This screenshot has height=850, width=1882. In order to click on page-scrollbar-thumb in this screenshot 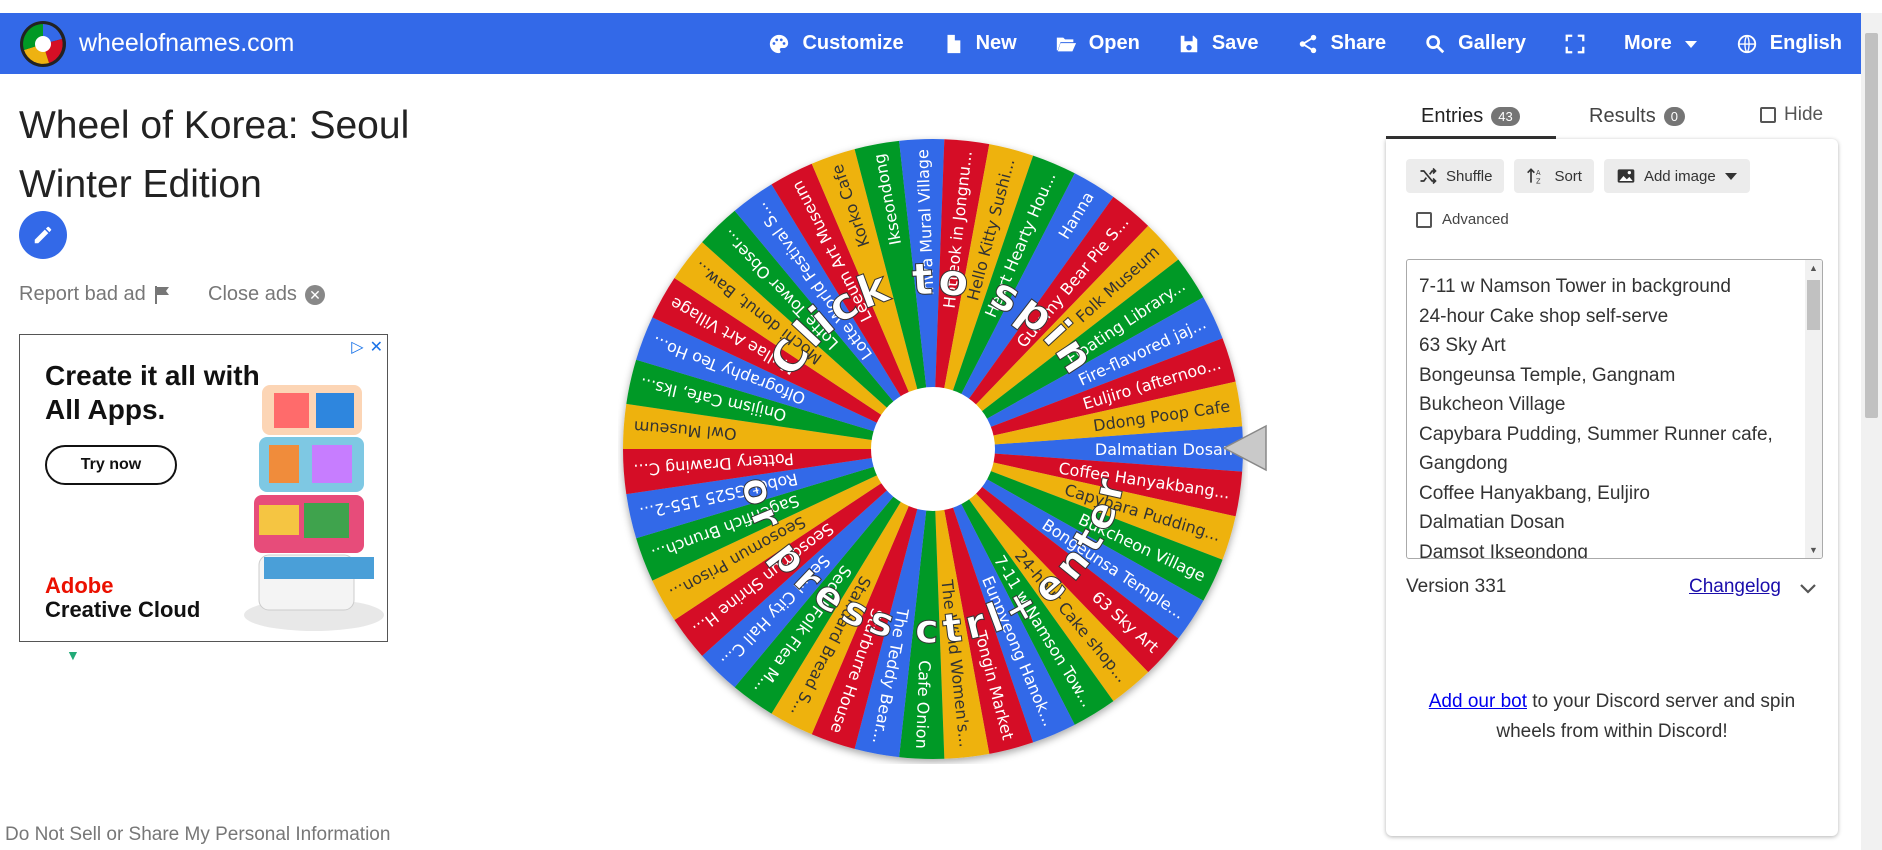, I will do `click(1871, 225)`.